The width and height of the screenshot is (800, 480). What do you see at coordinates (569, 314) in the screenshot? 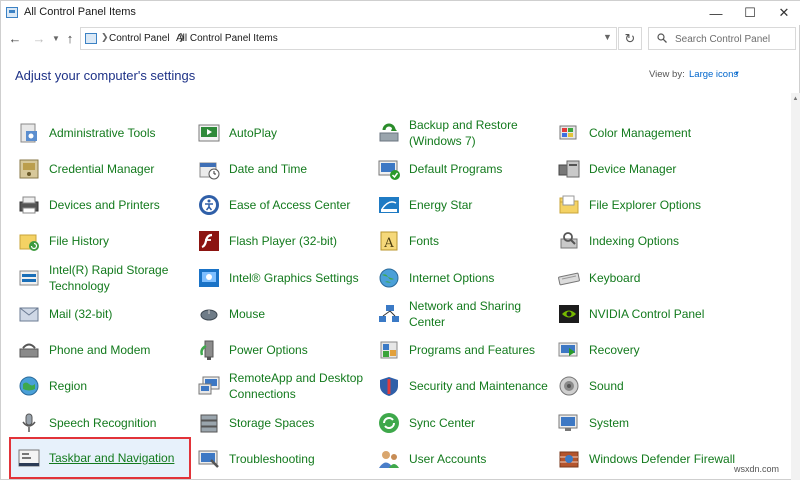
I see `nvidia-icon` at bounding box center [569, 314].